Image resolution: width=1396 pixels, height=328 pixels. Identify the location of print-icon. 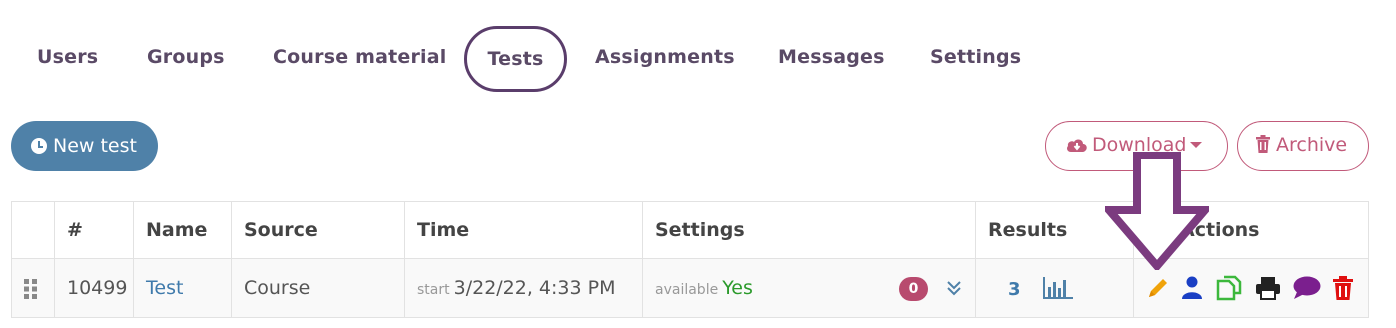
(1268, 288).